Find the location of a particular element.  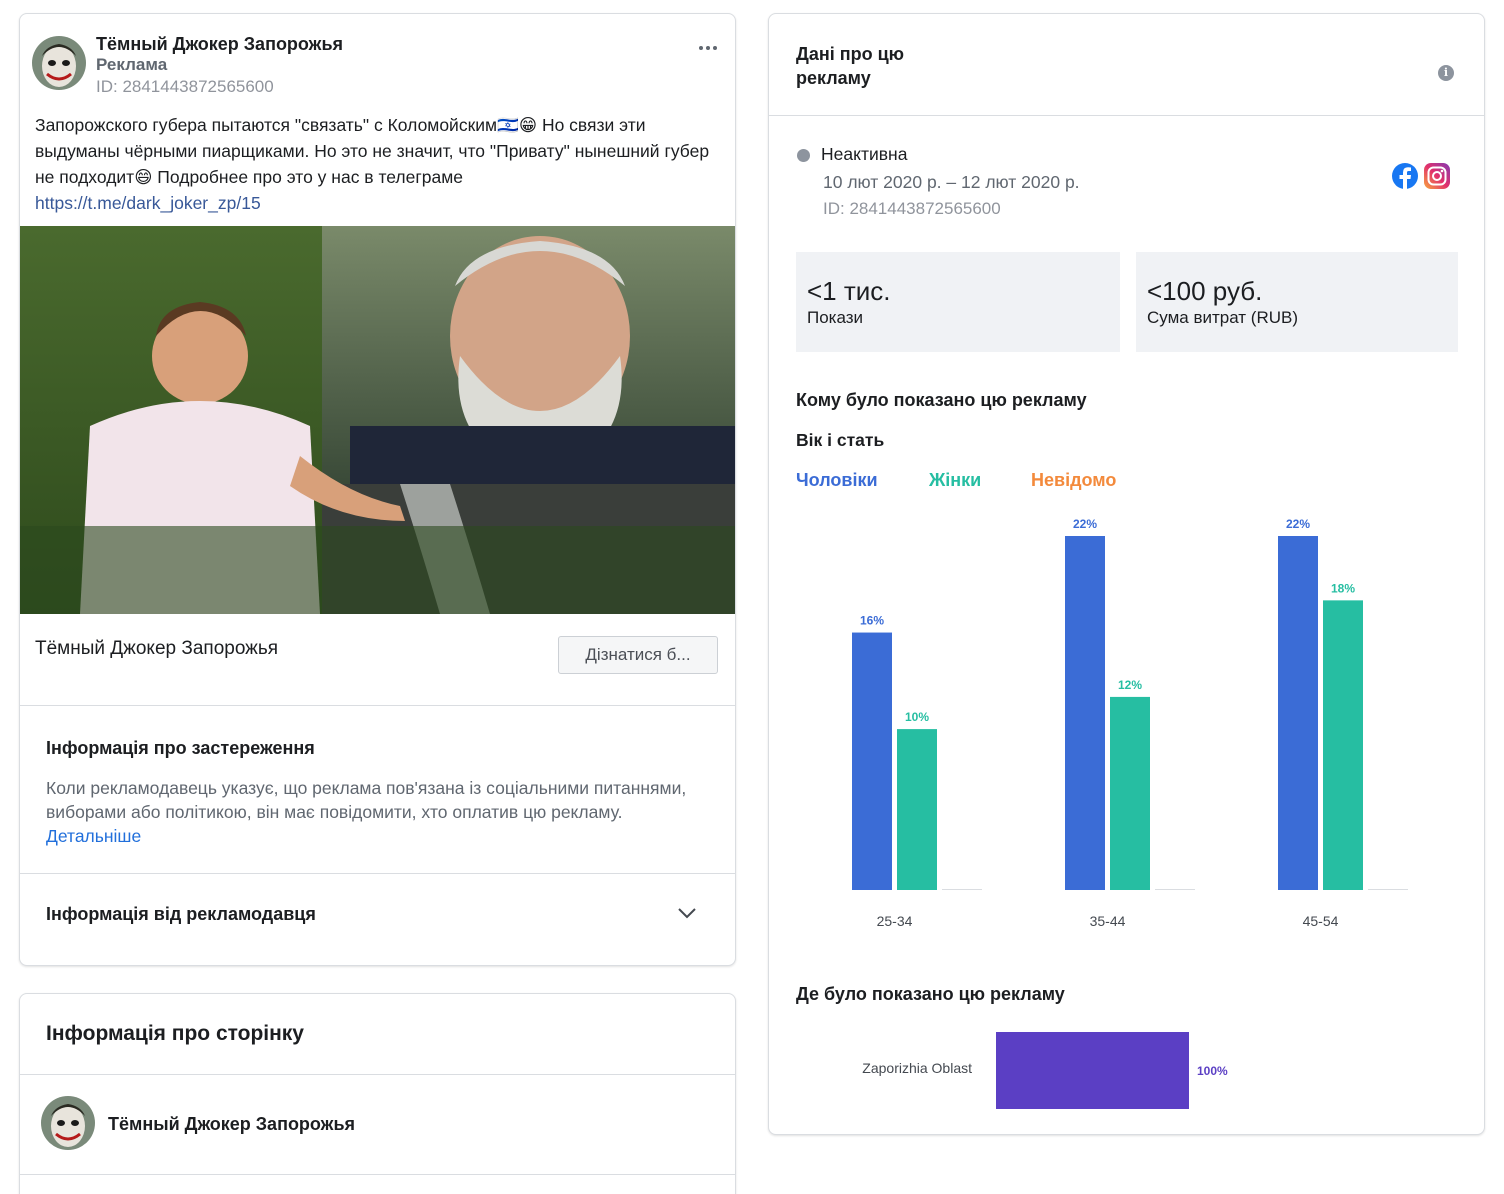

ad-id: ID: 2841443872565600 is located at coordinates (185, 86).